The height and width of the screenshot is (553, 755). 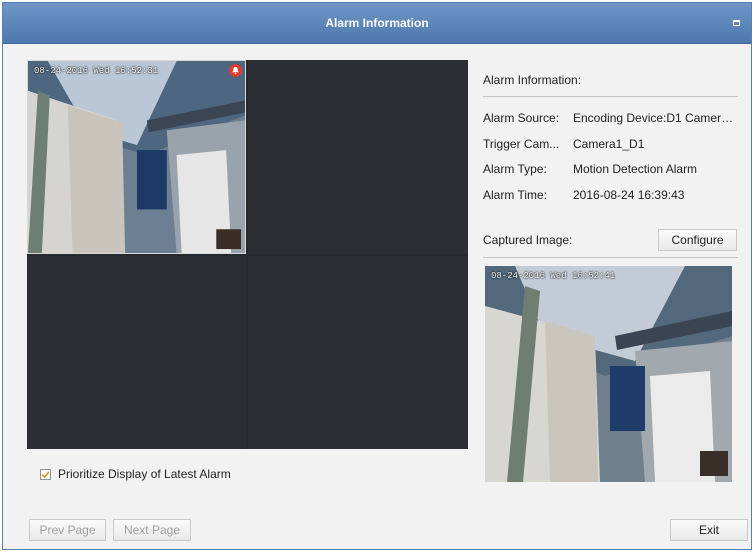 What do you see at coordinates (521, 118) in the screenshot?
I see `alarm-source-label: Alarm Source:` at bounding box center [521, 118].